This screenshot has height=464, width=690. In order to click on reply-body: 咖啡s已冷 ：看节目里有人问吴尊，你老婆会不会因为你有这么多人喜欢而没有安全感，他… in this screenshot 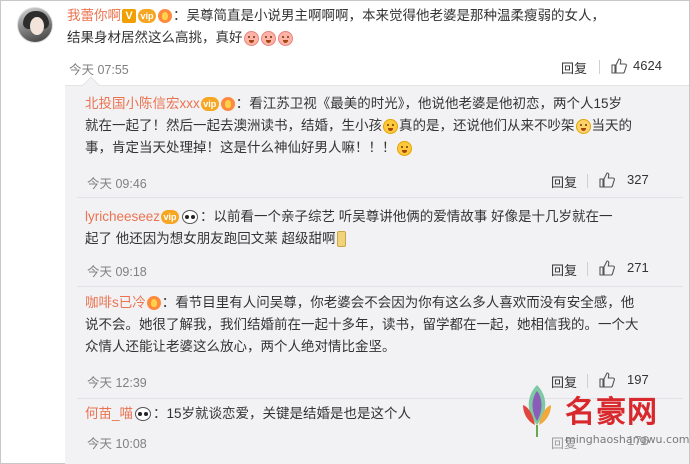, I will do `click(386, 325)`.